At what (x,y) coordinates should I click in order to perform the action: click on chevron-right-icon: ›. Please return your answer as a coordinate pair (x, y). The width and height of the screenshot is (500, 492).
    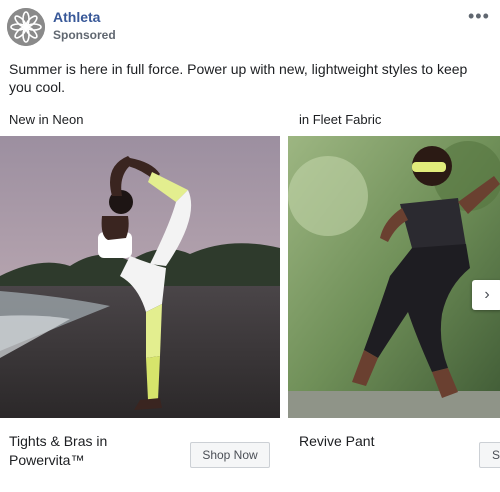
    Looking at the image, I should click on (487, 294).